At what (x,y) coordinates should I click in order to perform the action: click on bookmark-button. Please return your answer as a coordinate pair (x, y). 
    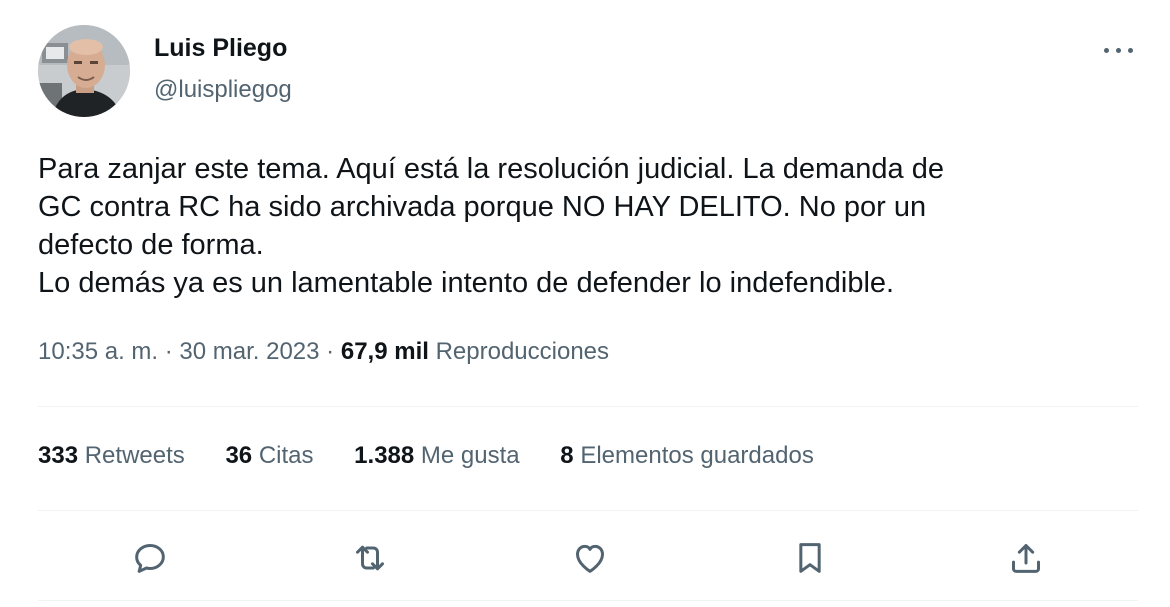
    Looking at the image, I should click on (810, 558).